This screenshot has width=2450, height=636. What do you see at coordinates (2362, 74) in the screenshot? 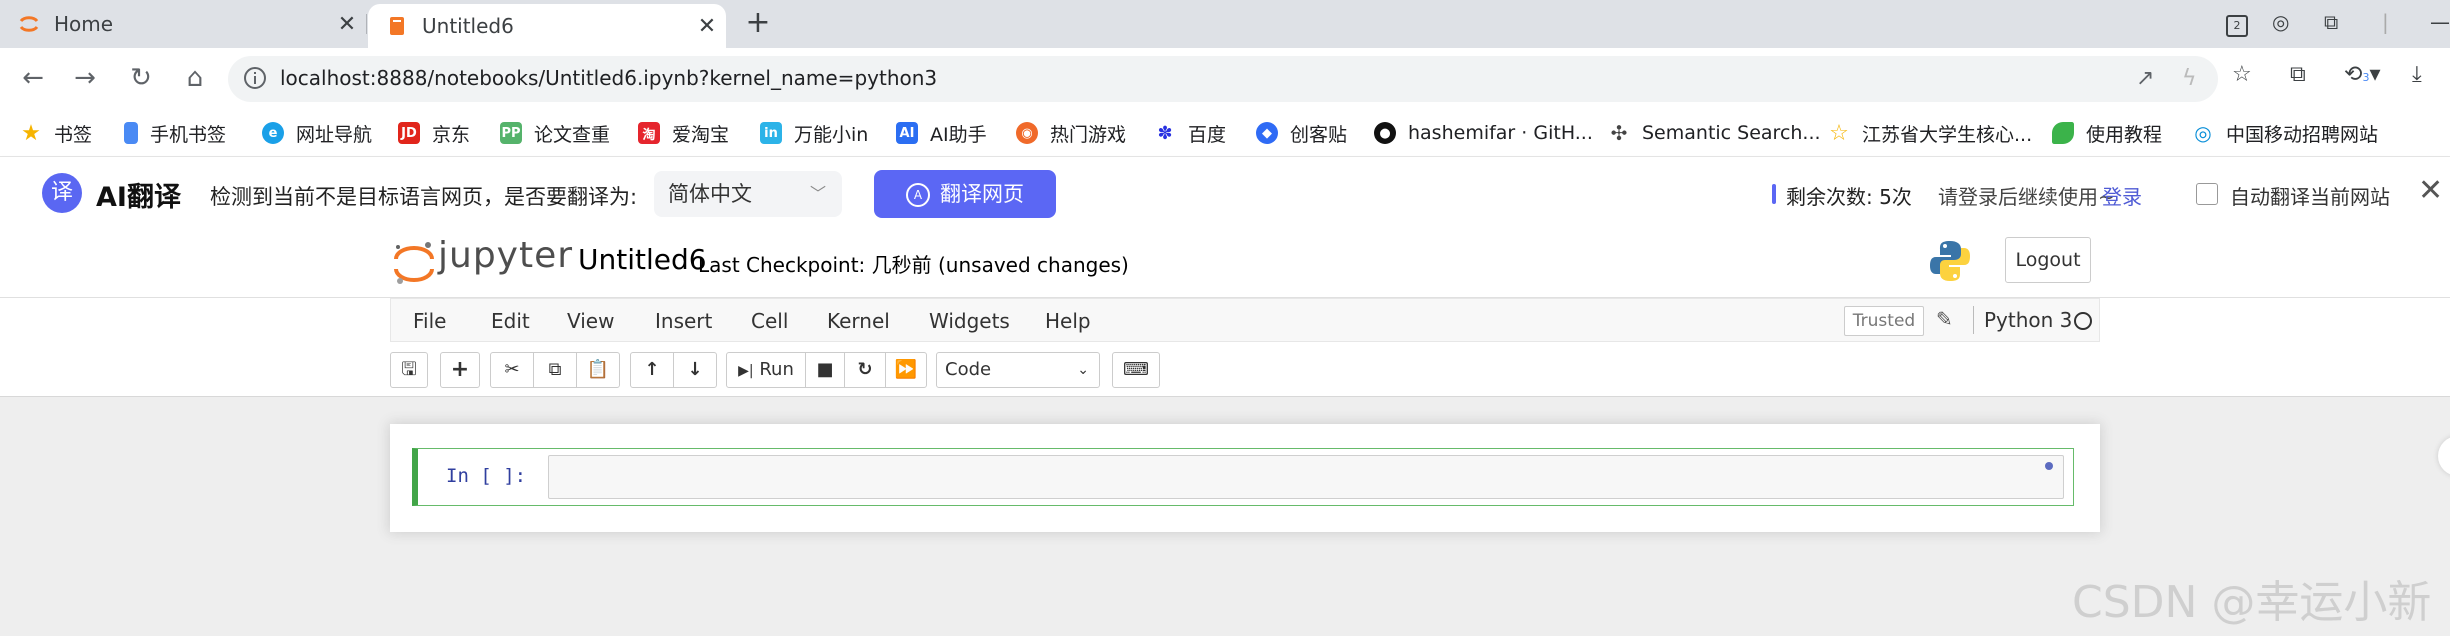
I see `profile-sync-icon: ⟲3▾` at bounding box center [2362, 74].